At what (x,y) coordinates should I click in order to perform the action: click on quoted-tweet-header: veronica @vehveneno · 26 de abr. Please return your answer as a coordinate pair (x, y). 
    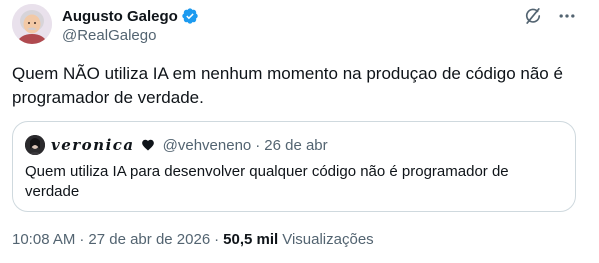
    Looking at the image, I should click on (176, 145).